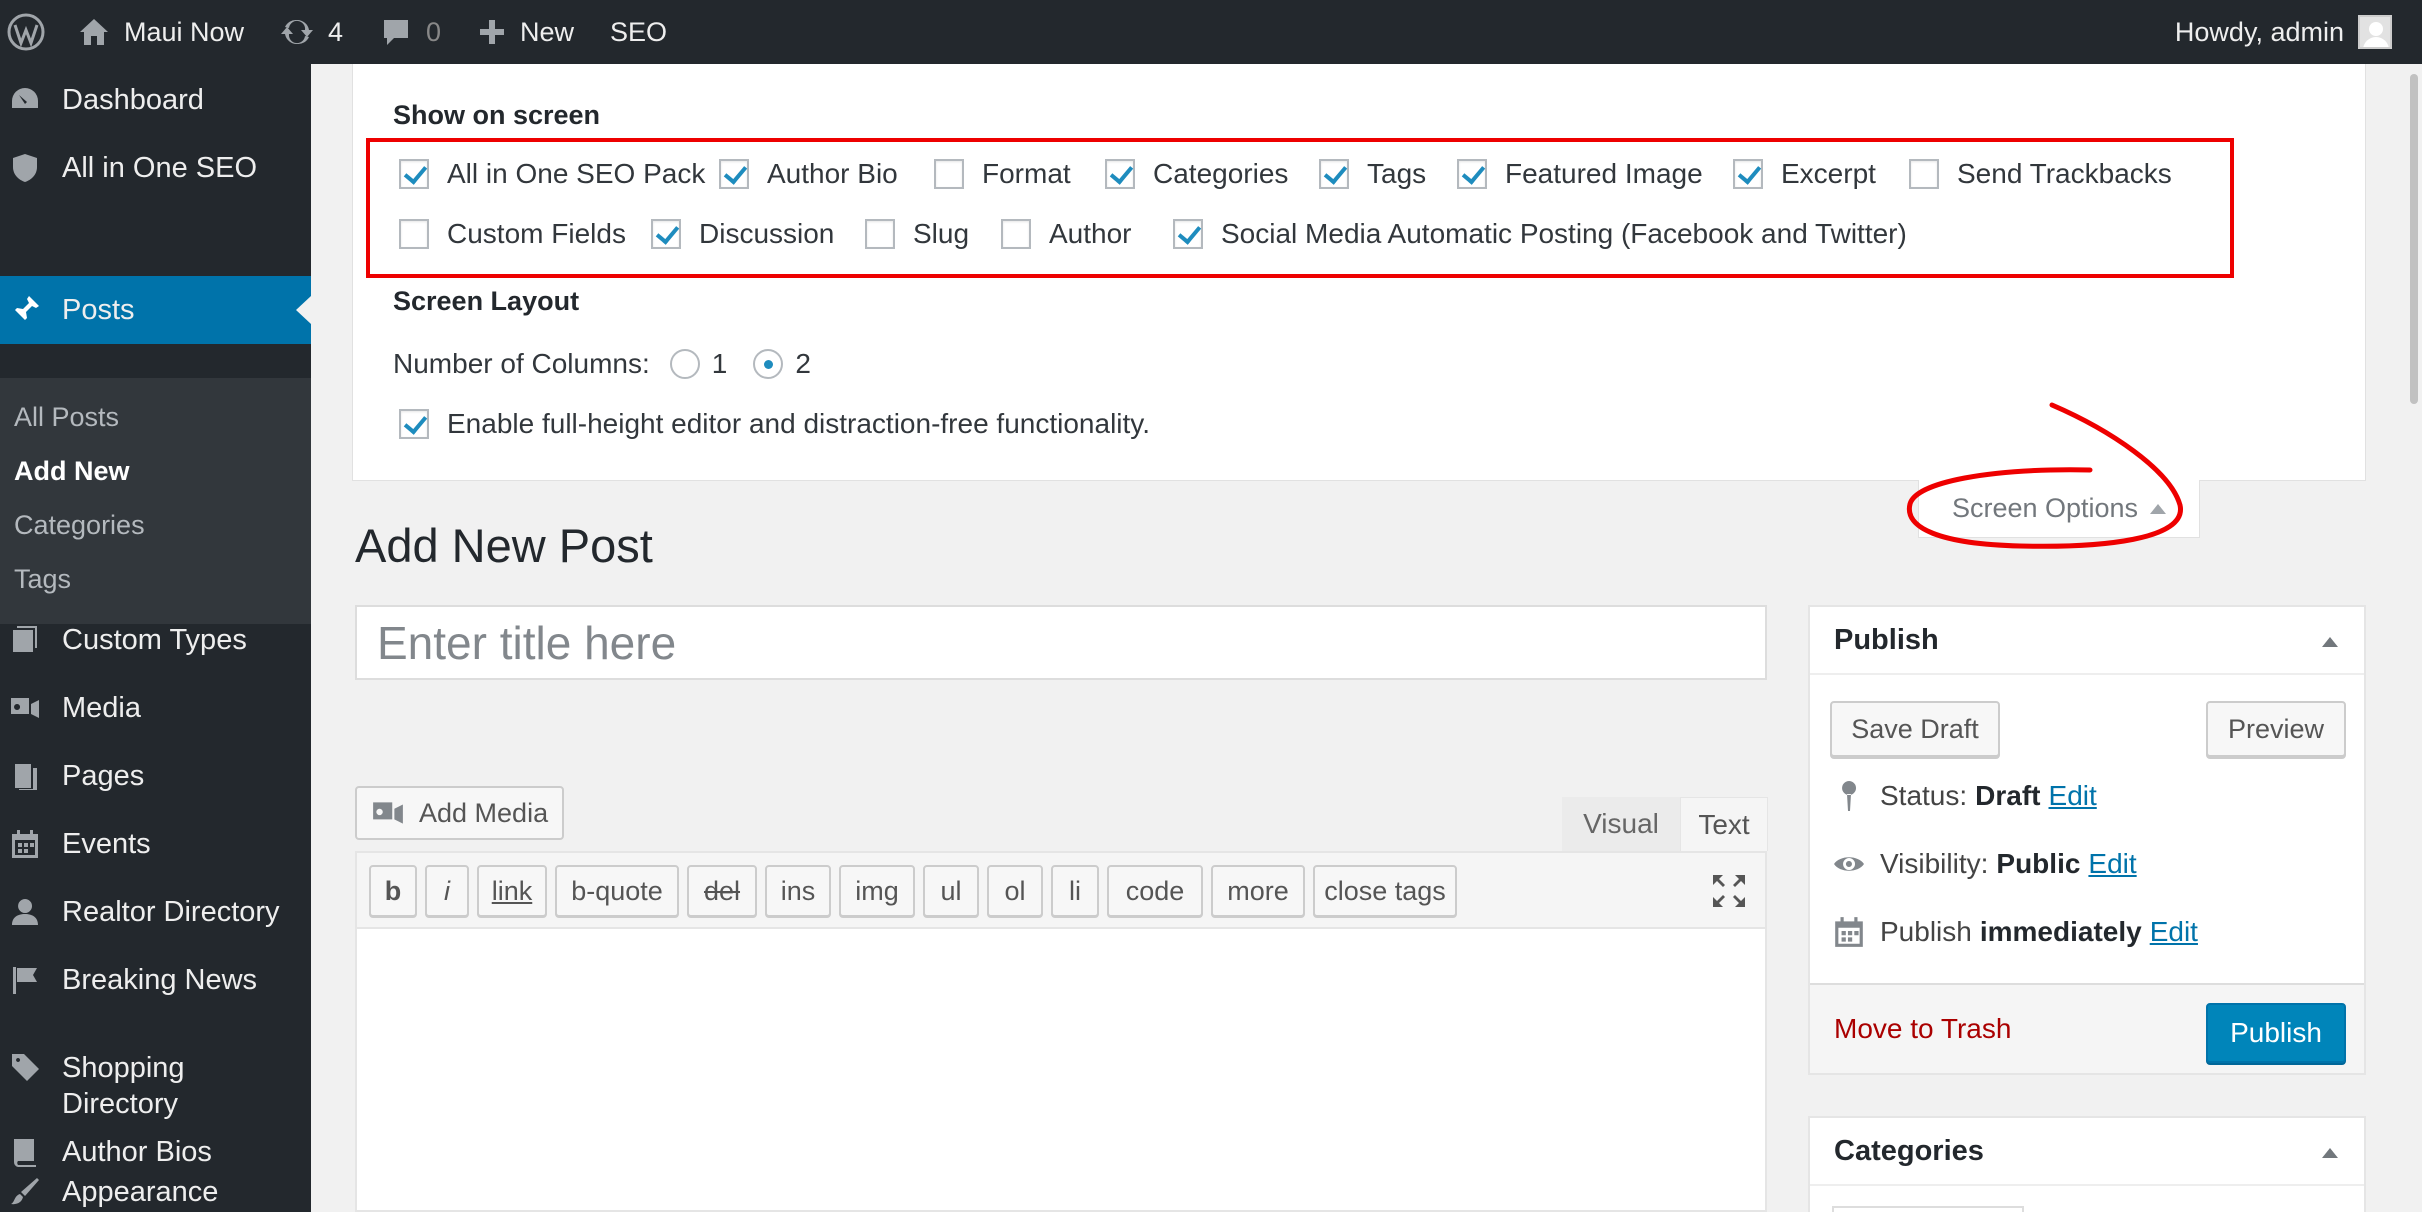 The image size is (2422, 1212). I want to click on comments-count: 0, so click(434, 31).